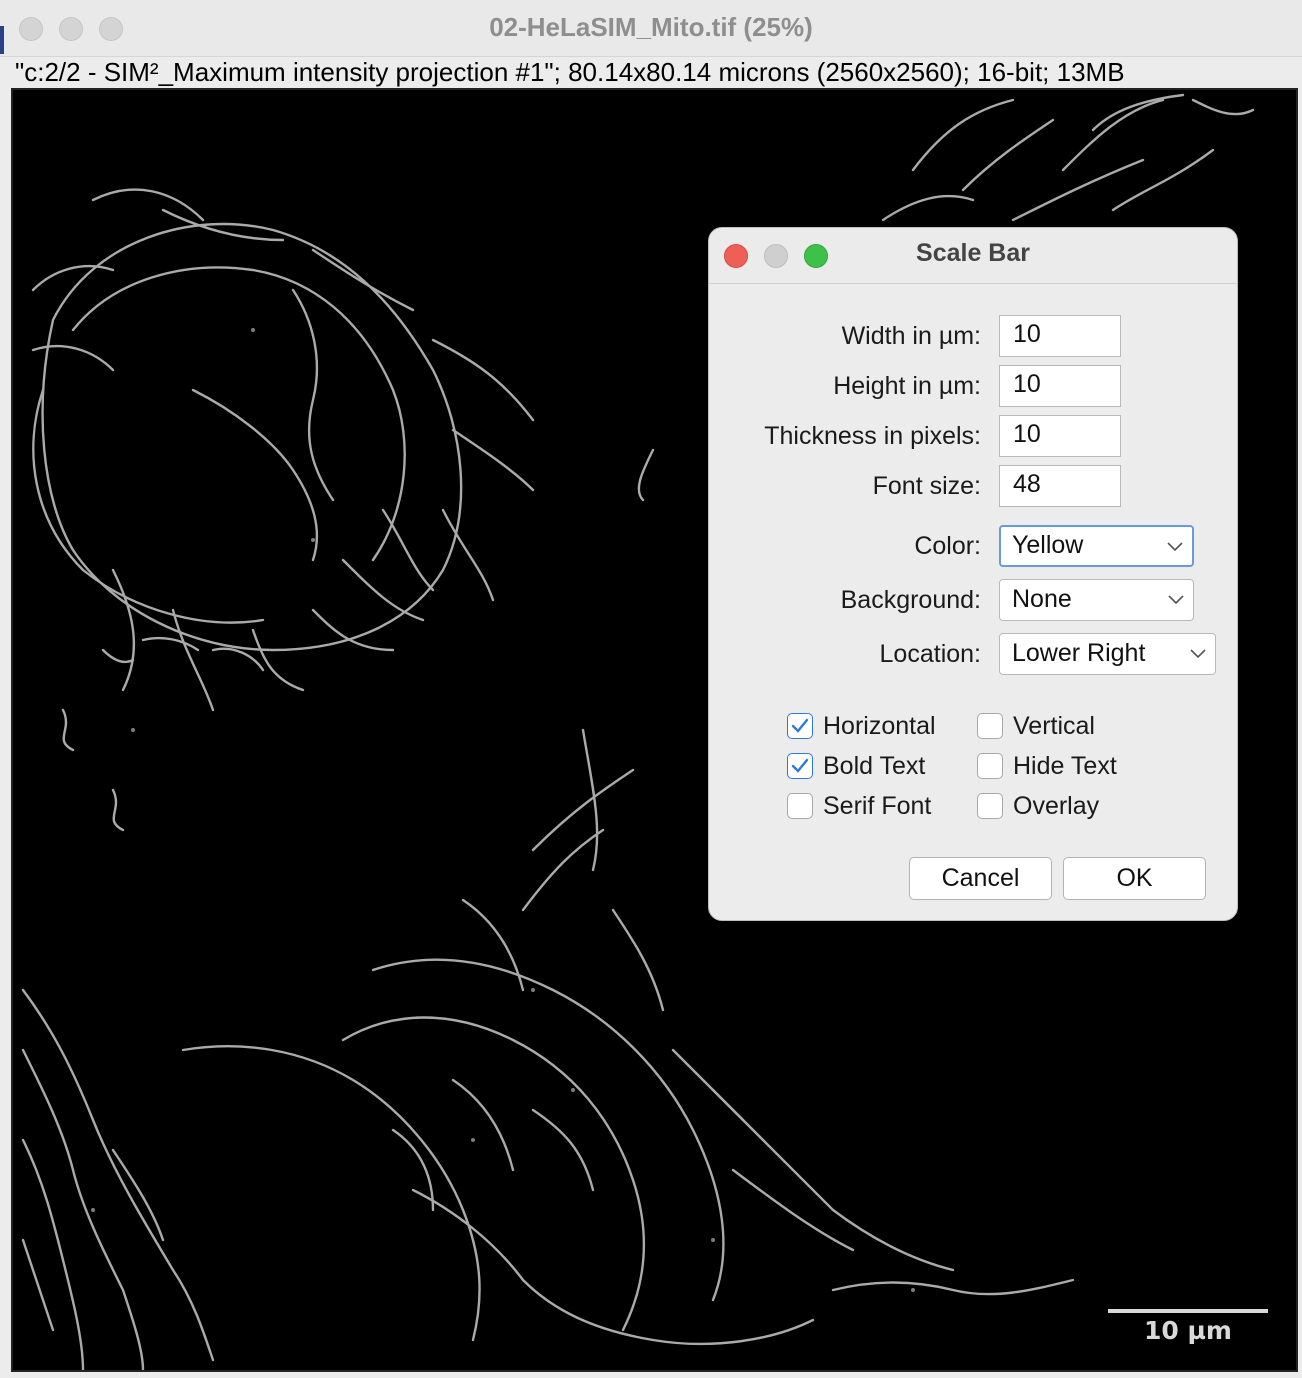 This screenshot has width=1302, height=1378. What do you see at coordinates (1188, 1330) in the screenshot?
I see `scale-bar-label: 10 µm` at bounding box center [1188, 1330].